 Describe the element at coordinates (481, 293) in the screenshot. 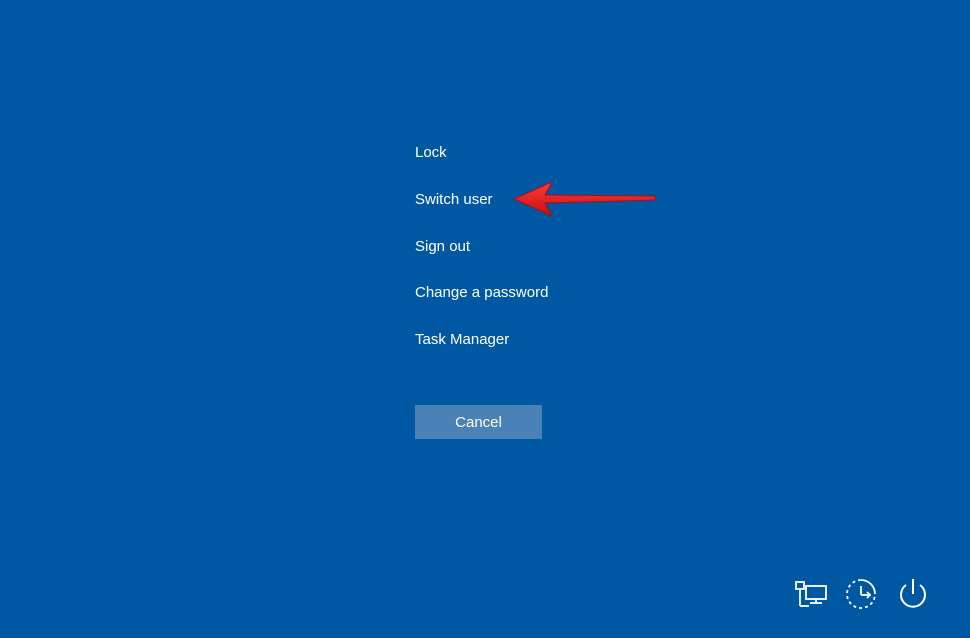

I see `change-password-option: Change a password` at that location.